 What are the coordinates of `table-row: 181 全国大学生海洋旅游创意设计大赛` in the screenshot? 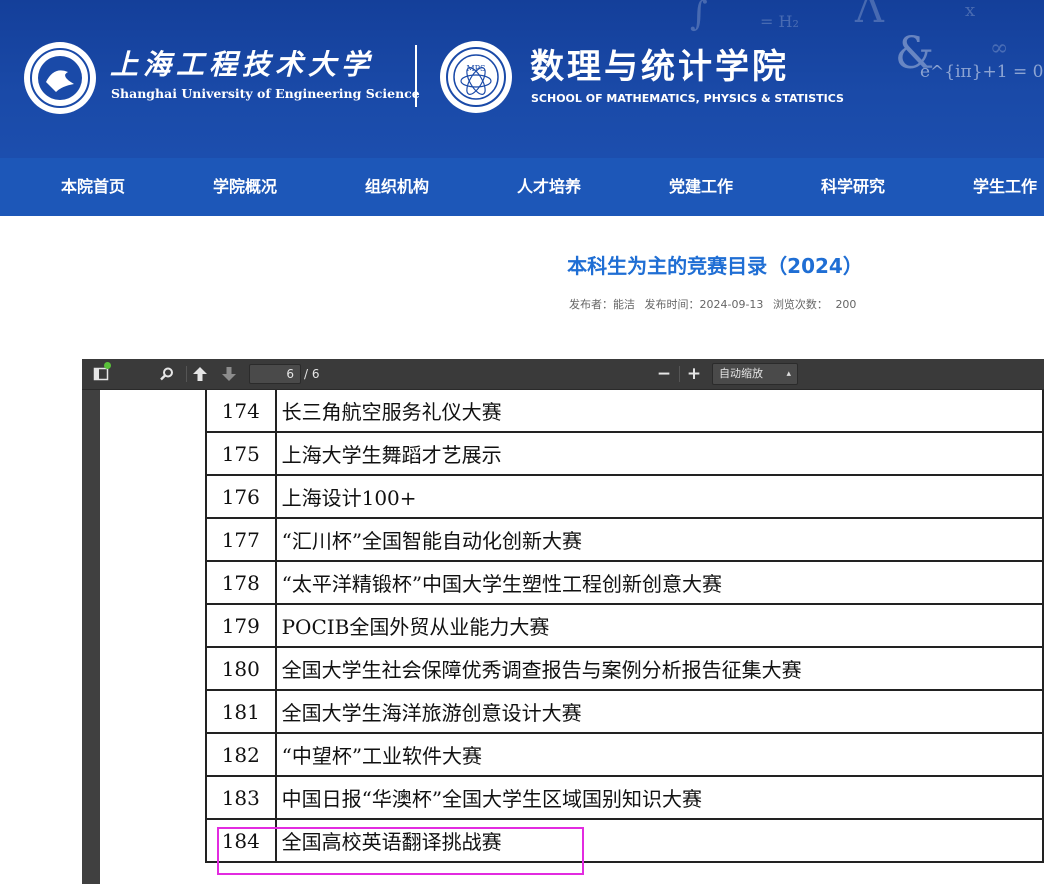 It's located at (624, 711).